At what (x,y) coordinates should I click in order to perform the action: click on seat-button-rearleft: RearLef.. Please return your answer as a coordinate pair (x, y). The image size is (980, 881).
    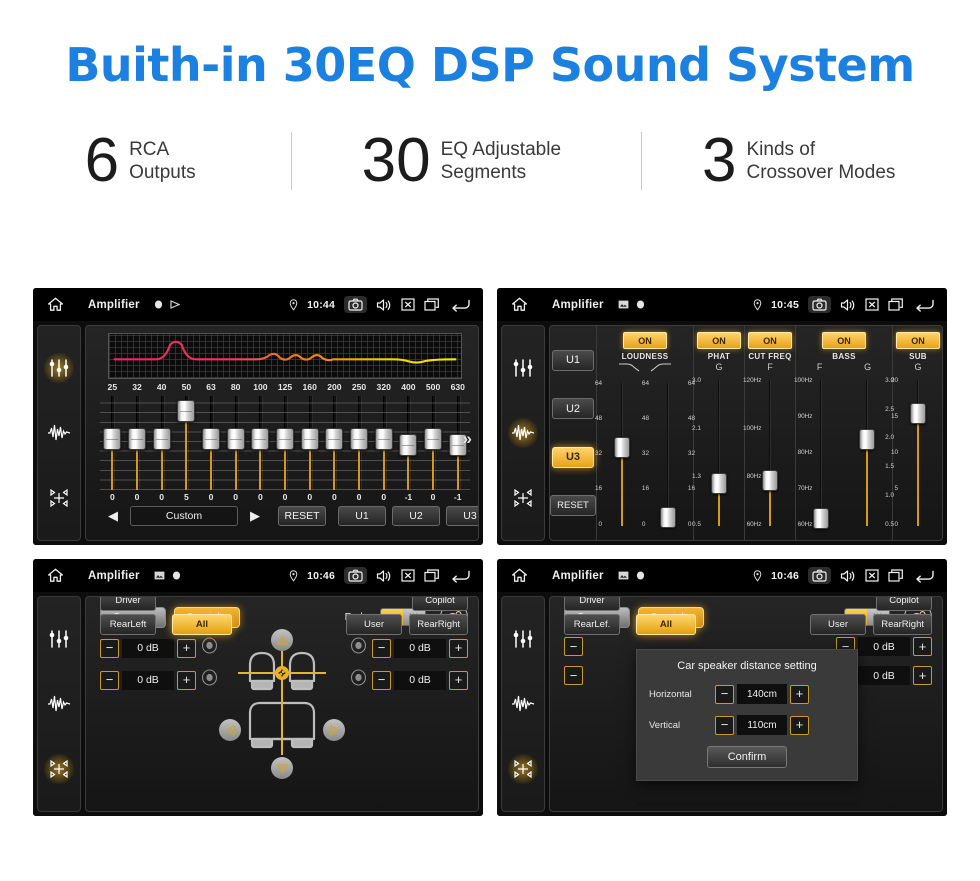
    Looking at the image, I should click on (592, 624).